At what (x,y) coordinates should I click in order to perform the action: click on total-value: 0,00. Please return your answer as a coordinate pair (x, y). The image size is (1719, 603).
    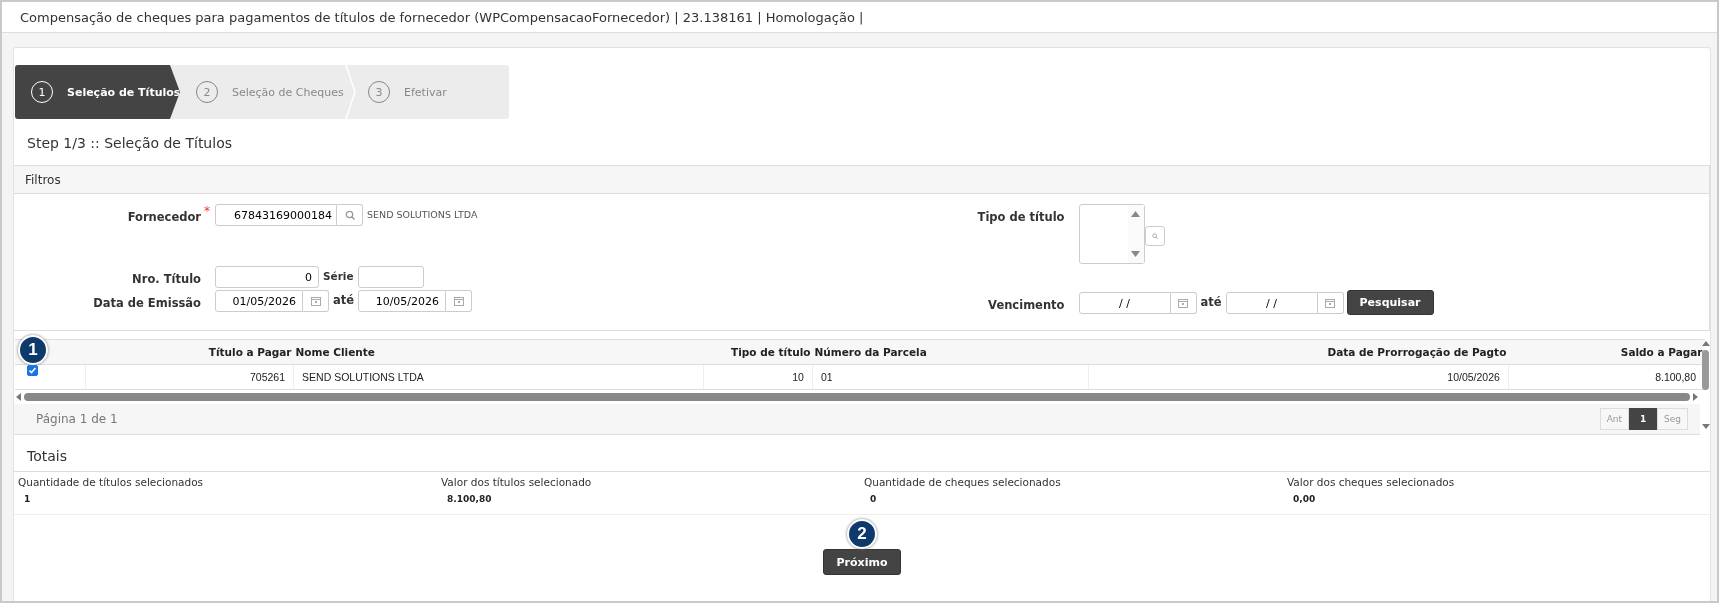
    Looking at the image, I should click on (1305, 499).